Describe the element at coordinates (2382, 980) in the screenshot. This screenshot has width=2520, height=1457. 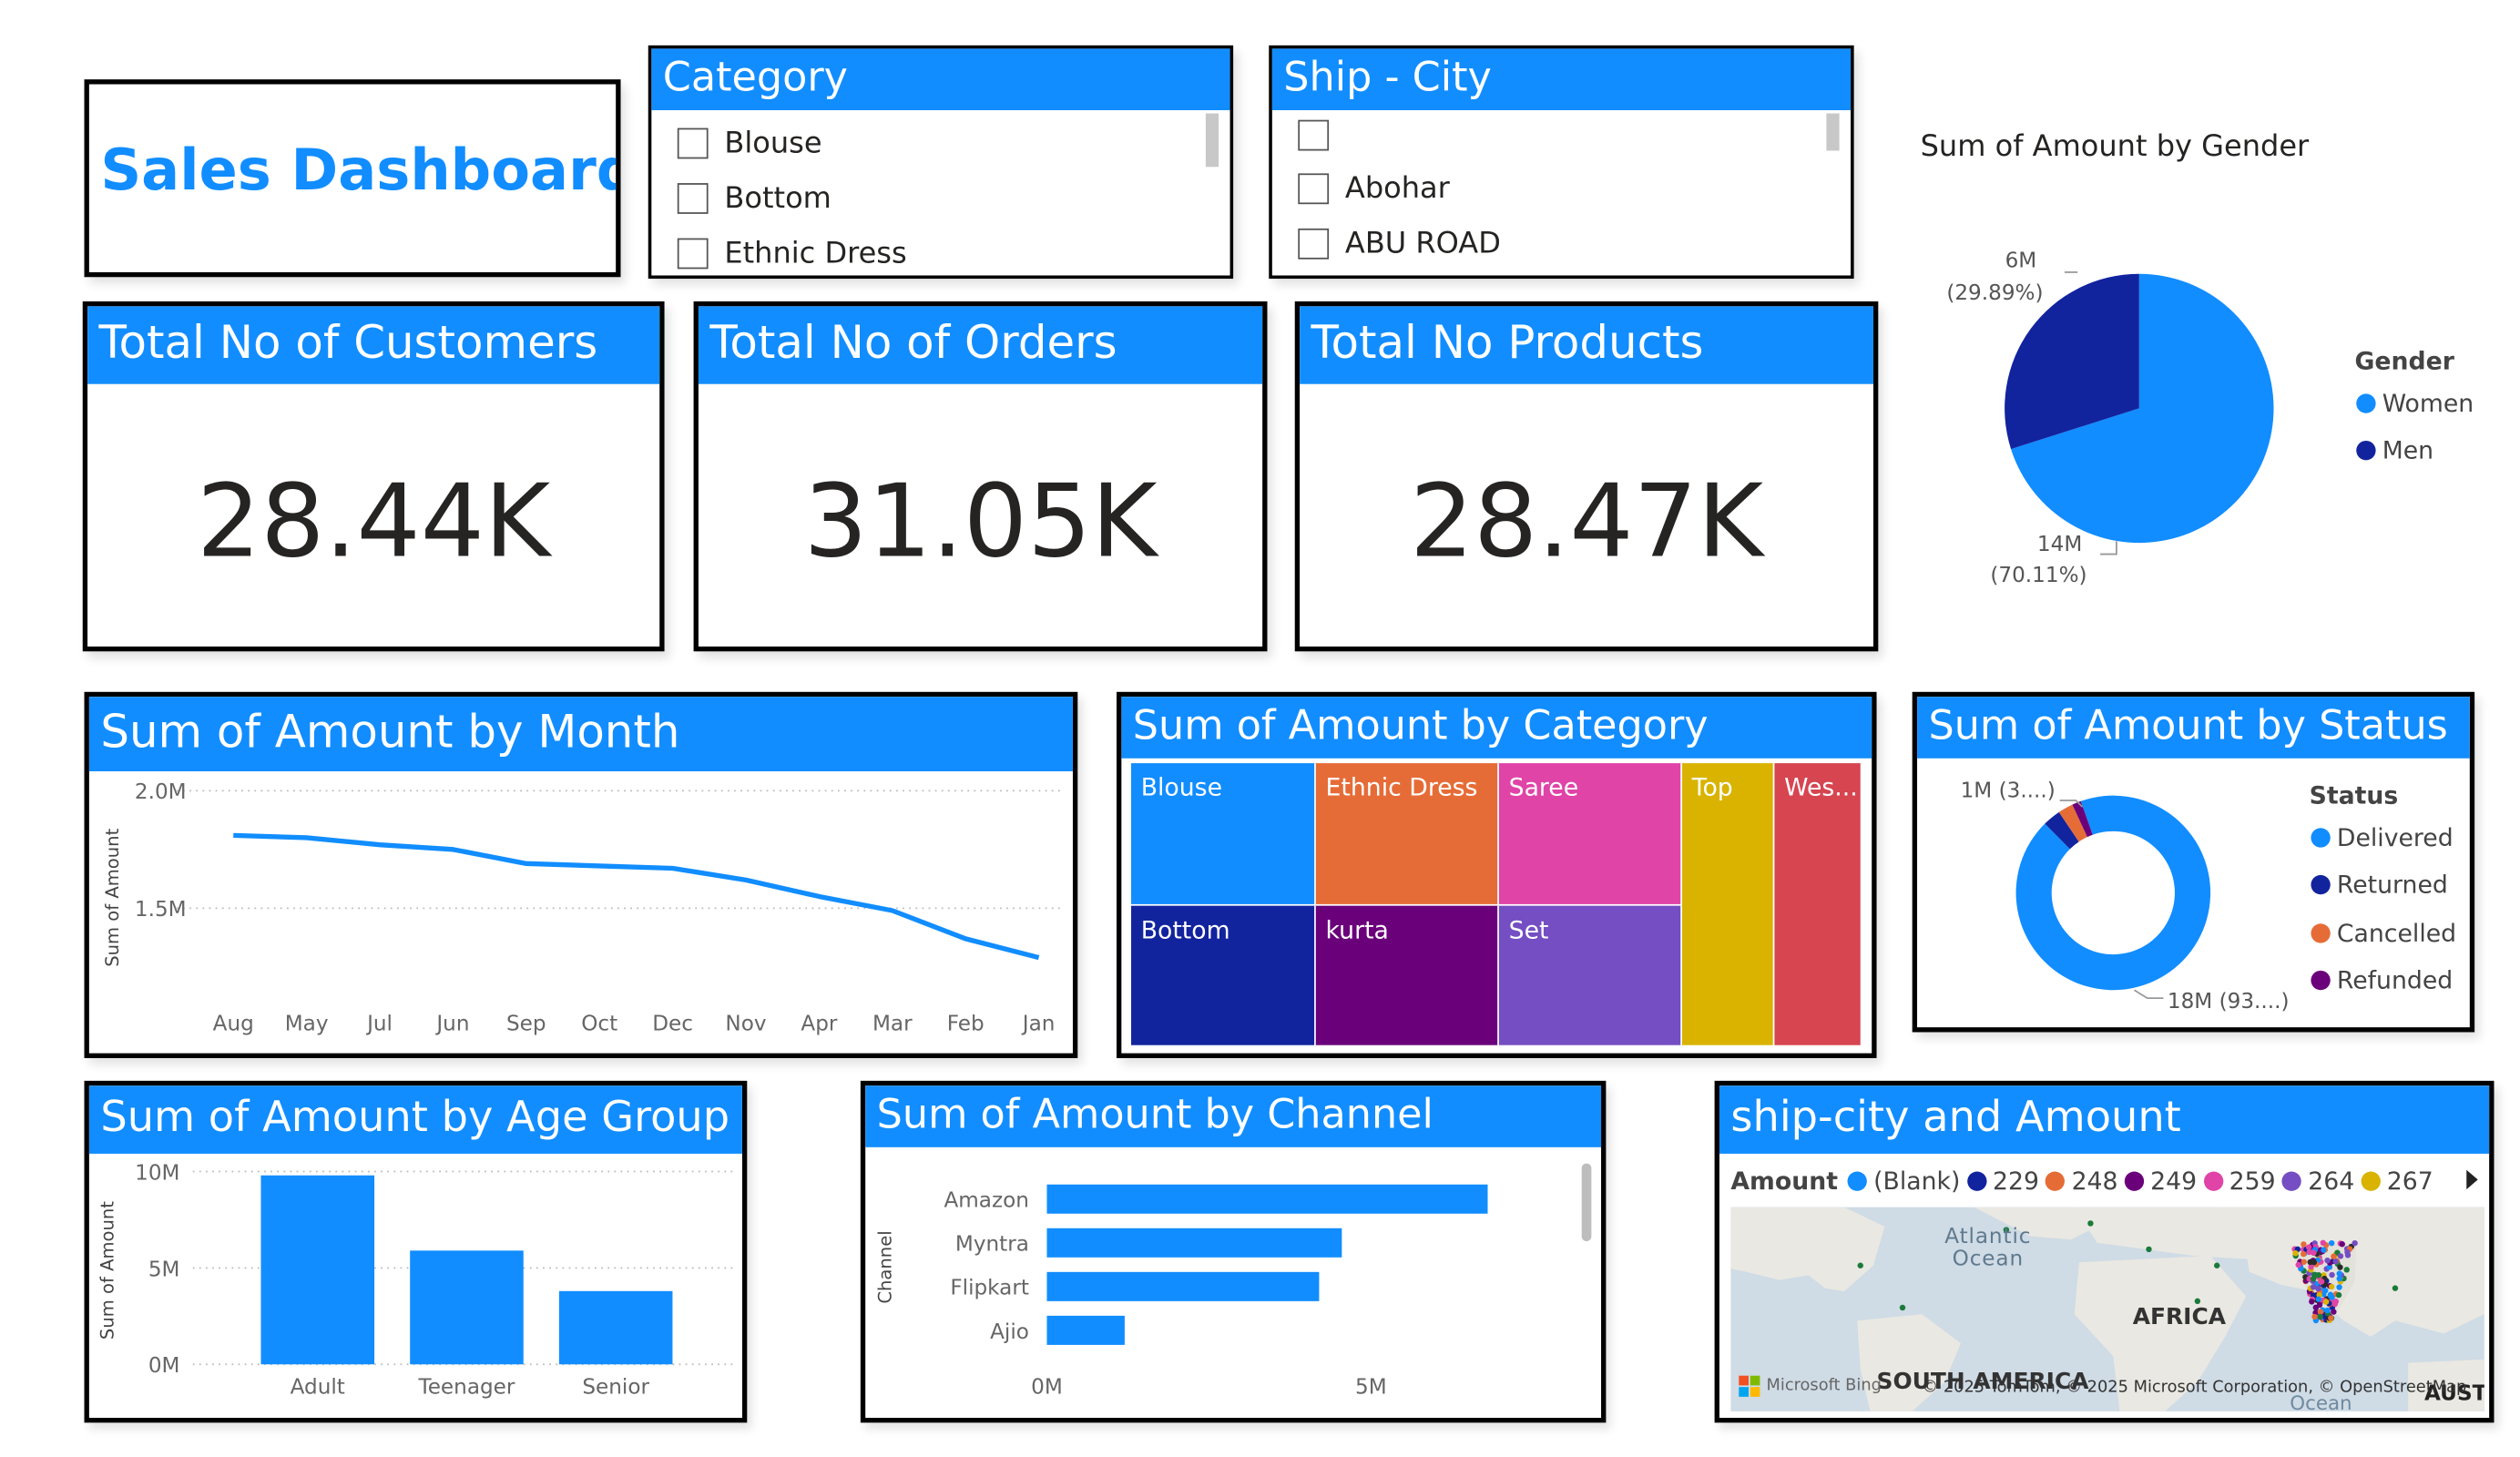
I see `legend-item-refunded: Refunded` at that location.